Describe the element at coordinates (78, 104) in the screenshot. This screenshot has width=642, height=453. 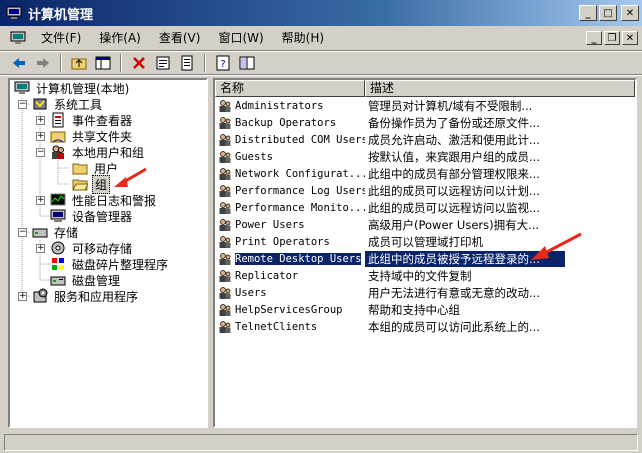
I see `tree-label: 系统工具` at that location.